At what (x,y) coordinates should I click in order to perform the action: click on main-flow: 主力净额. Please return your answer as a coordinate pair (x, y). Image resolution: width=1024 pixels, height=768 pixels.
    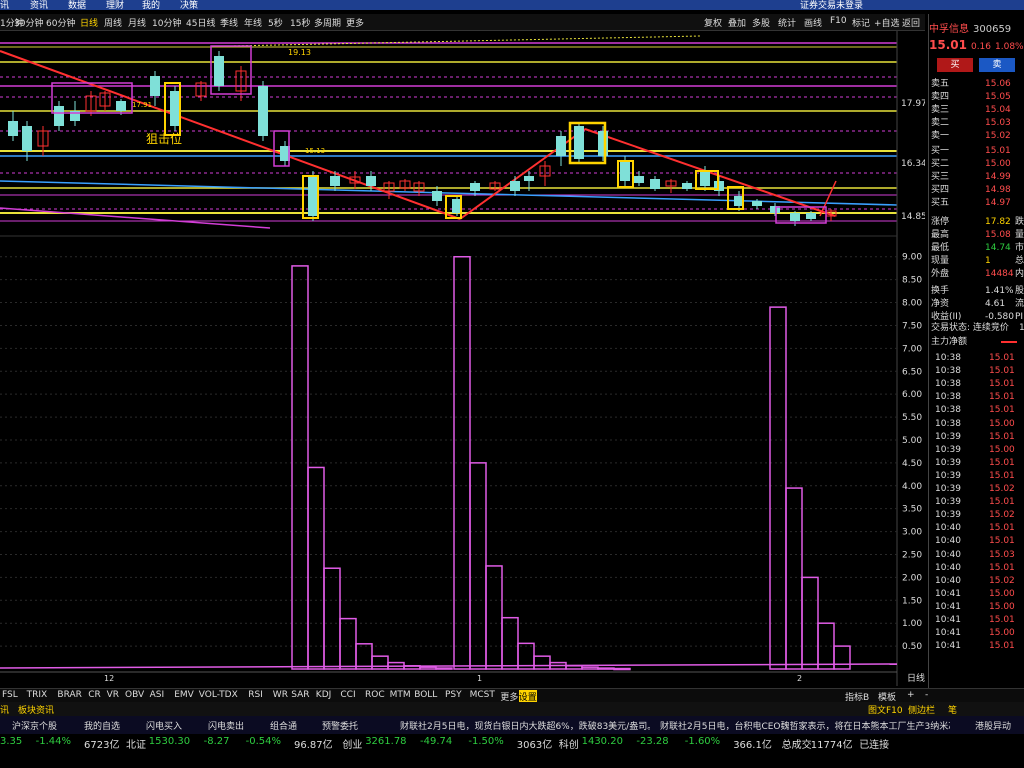
    Looking at the image, I should click on (976, 342).